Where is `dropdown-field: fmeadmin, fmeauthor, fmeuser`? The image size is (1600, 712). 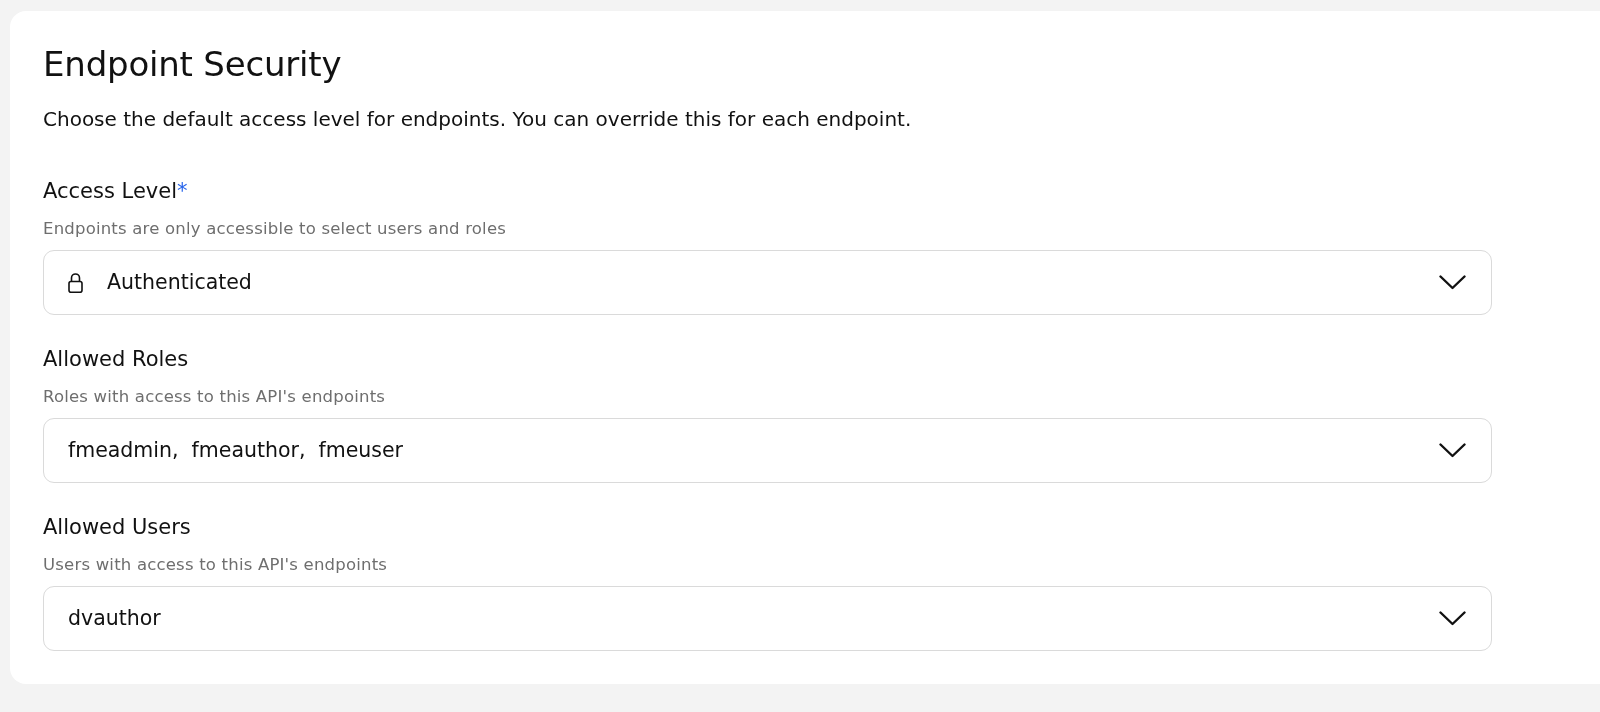
dropdown-field: fmeadmin, fmeauthor, fmeuser is located at coordinates (767, 450).